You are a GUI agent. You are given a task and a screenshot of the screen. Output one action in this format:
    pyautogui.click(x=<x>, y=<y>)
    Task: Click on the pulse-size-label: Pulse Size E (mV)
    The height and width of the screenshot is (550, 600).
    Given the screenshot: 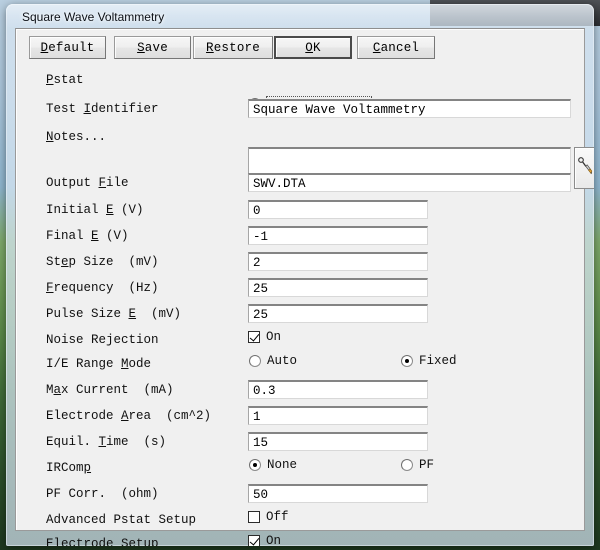 What is the action you would take?
    pyautogui.click(x=114, y=314)
    